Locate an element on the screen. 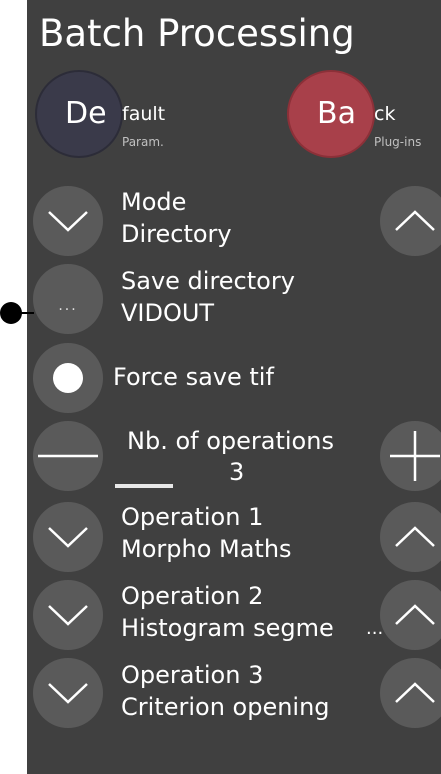 The width and height of the screenshot is (441, 774). operation-3-next-button is located at coordinates (410, 693).